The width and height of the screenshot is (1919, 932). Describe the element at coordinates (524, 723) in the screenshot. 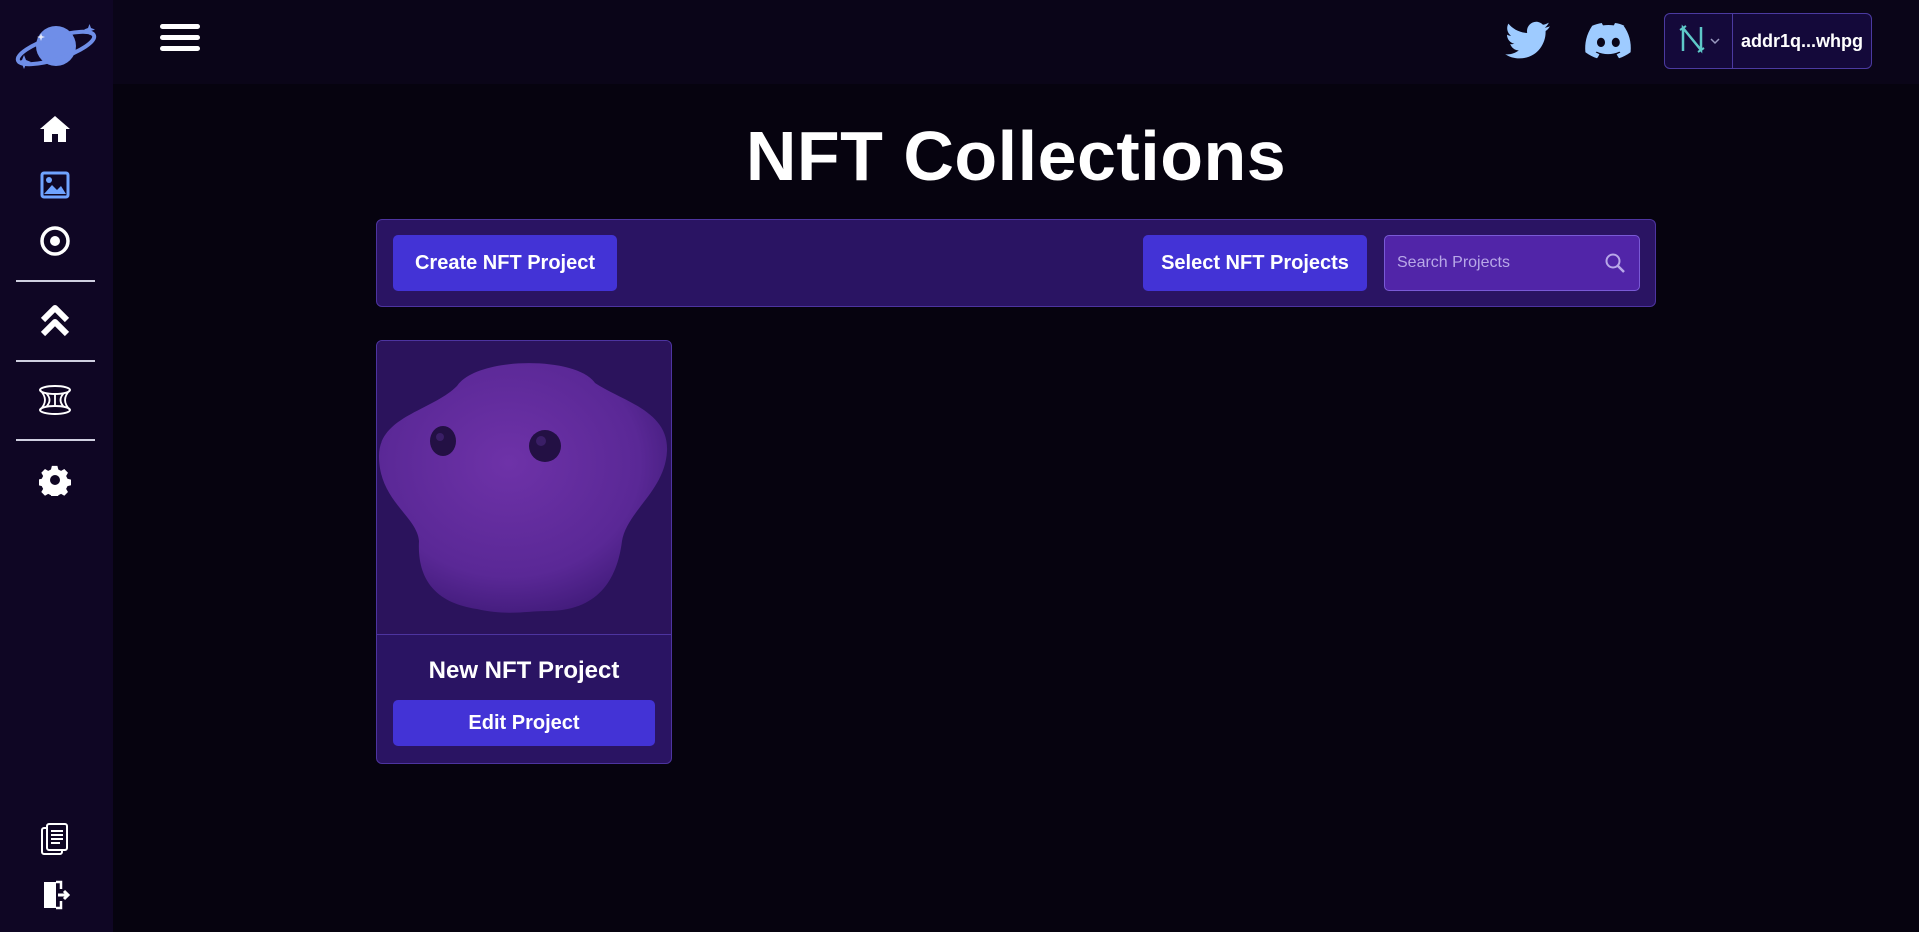

I see `edit-project-button: Edit Project` at that location.